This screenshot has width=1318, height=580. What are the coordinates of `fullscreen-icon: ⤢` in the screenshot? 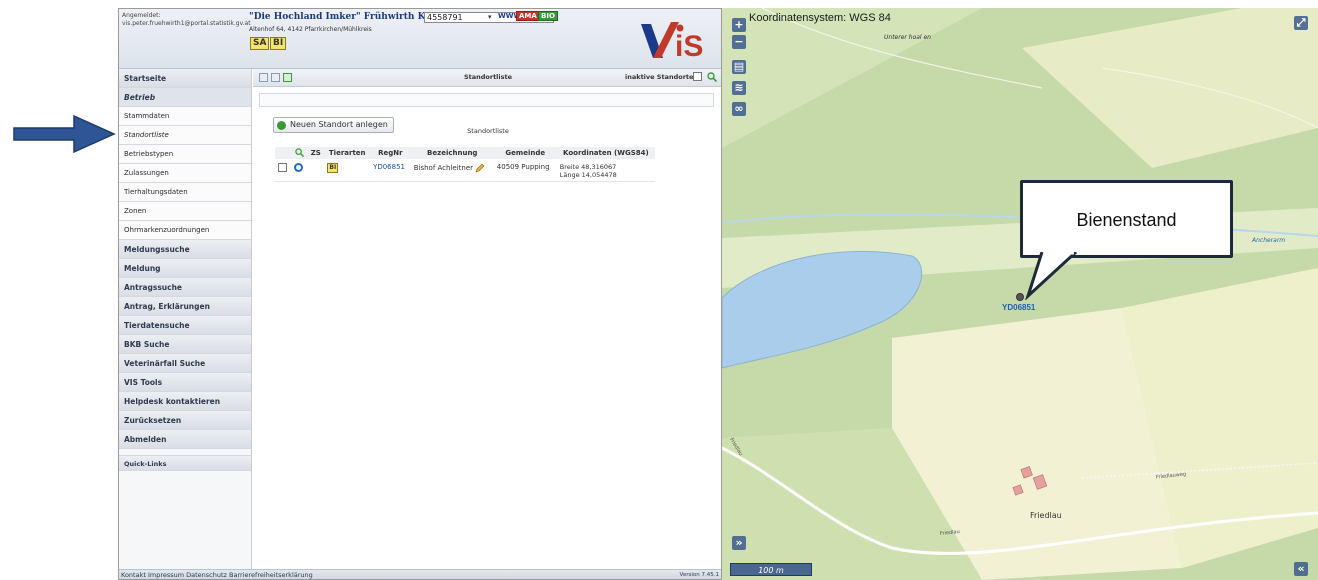 It's located at (1301, 23).